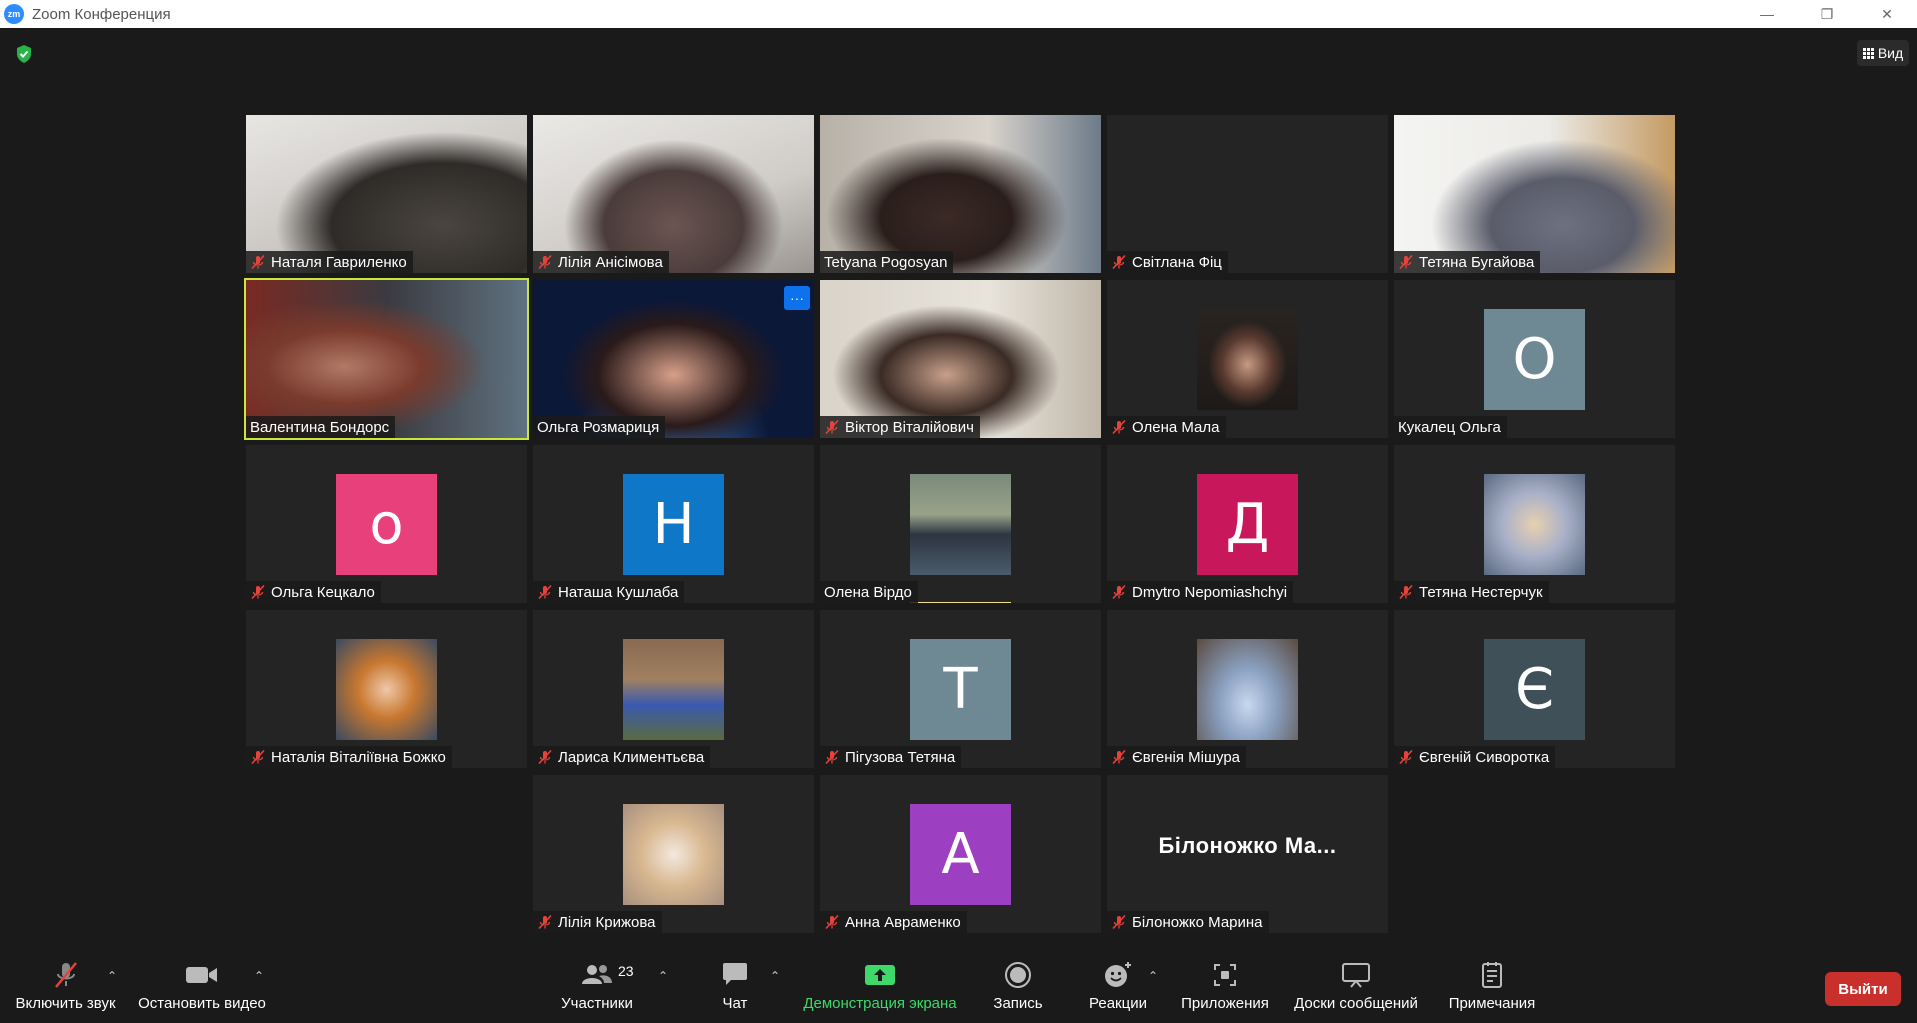 This screenshot has width=1917, height=1023. Describe the element at coordinates (1177, 757) in the screenshot. I see `participant-nametag: Євгенія Мішура` at that location.